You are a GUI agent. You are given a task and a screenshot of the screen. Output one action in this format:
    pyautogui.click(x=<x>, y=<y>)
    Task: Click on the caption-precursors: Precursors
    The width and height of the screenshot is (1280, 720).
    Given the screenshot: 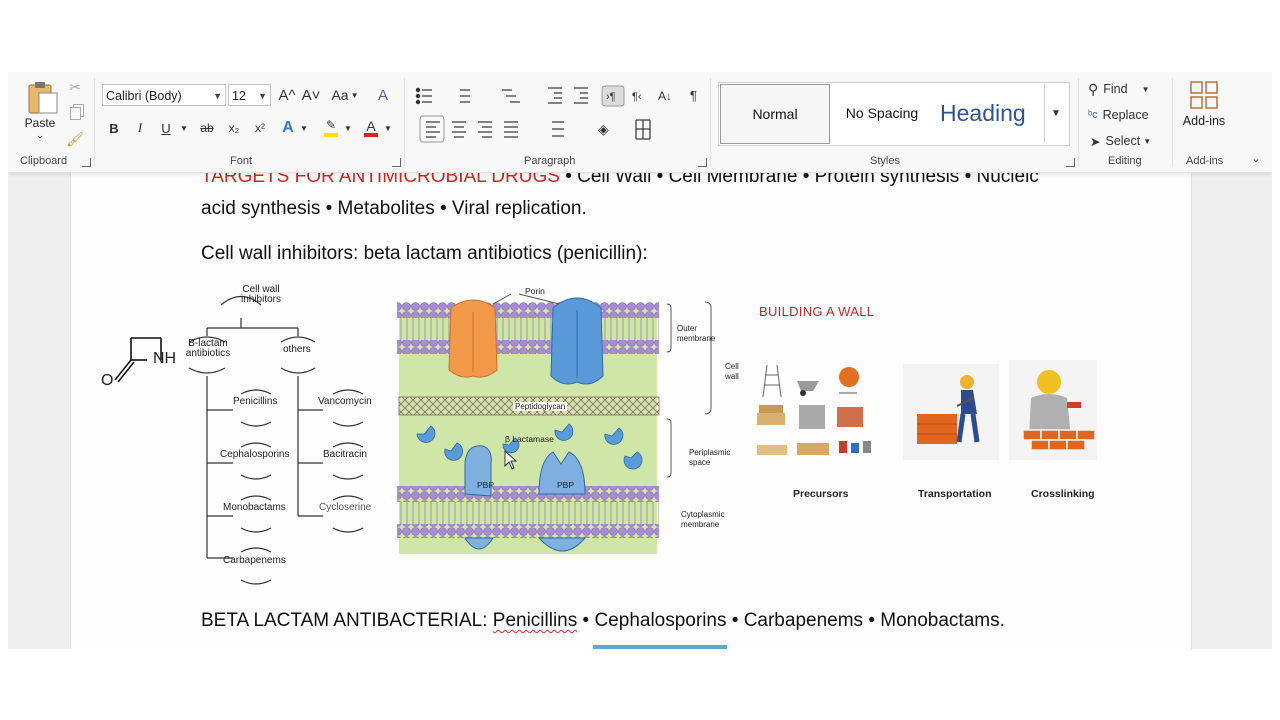 What is the action you would take?
    pyautogui.click(x=821, y=494)
    